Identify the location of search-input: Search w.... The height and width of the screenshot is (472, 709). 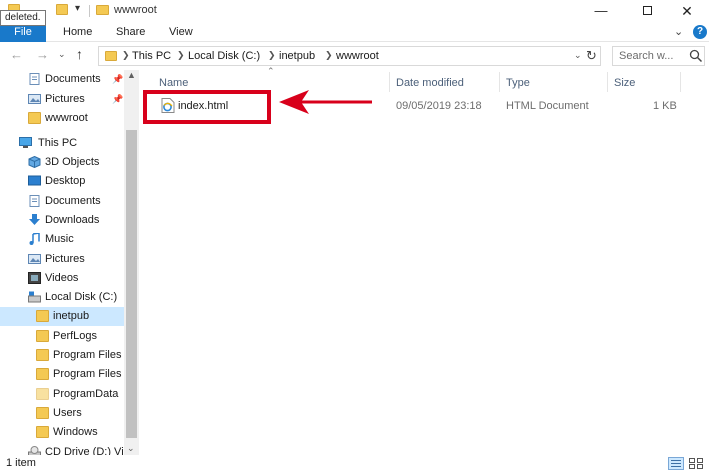
(658, 56).